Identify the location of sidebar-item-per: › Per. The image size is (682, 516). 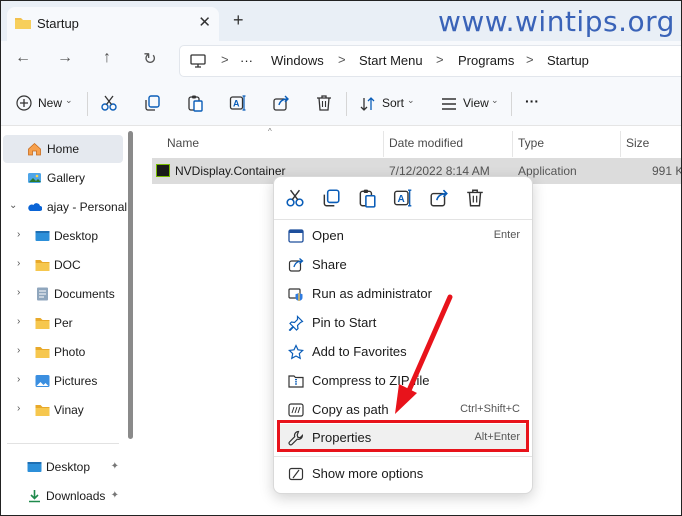
(63, 323).